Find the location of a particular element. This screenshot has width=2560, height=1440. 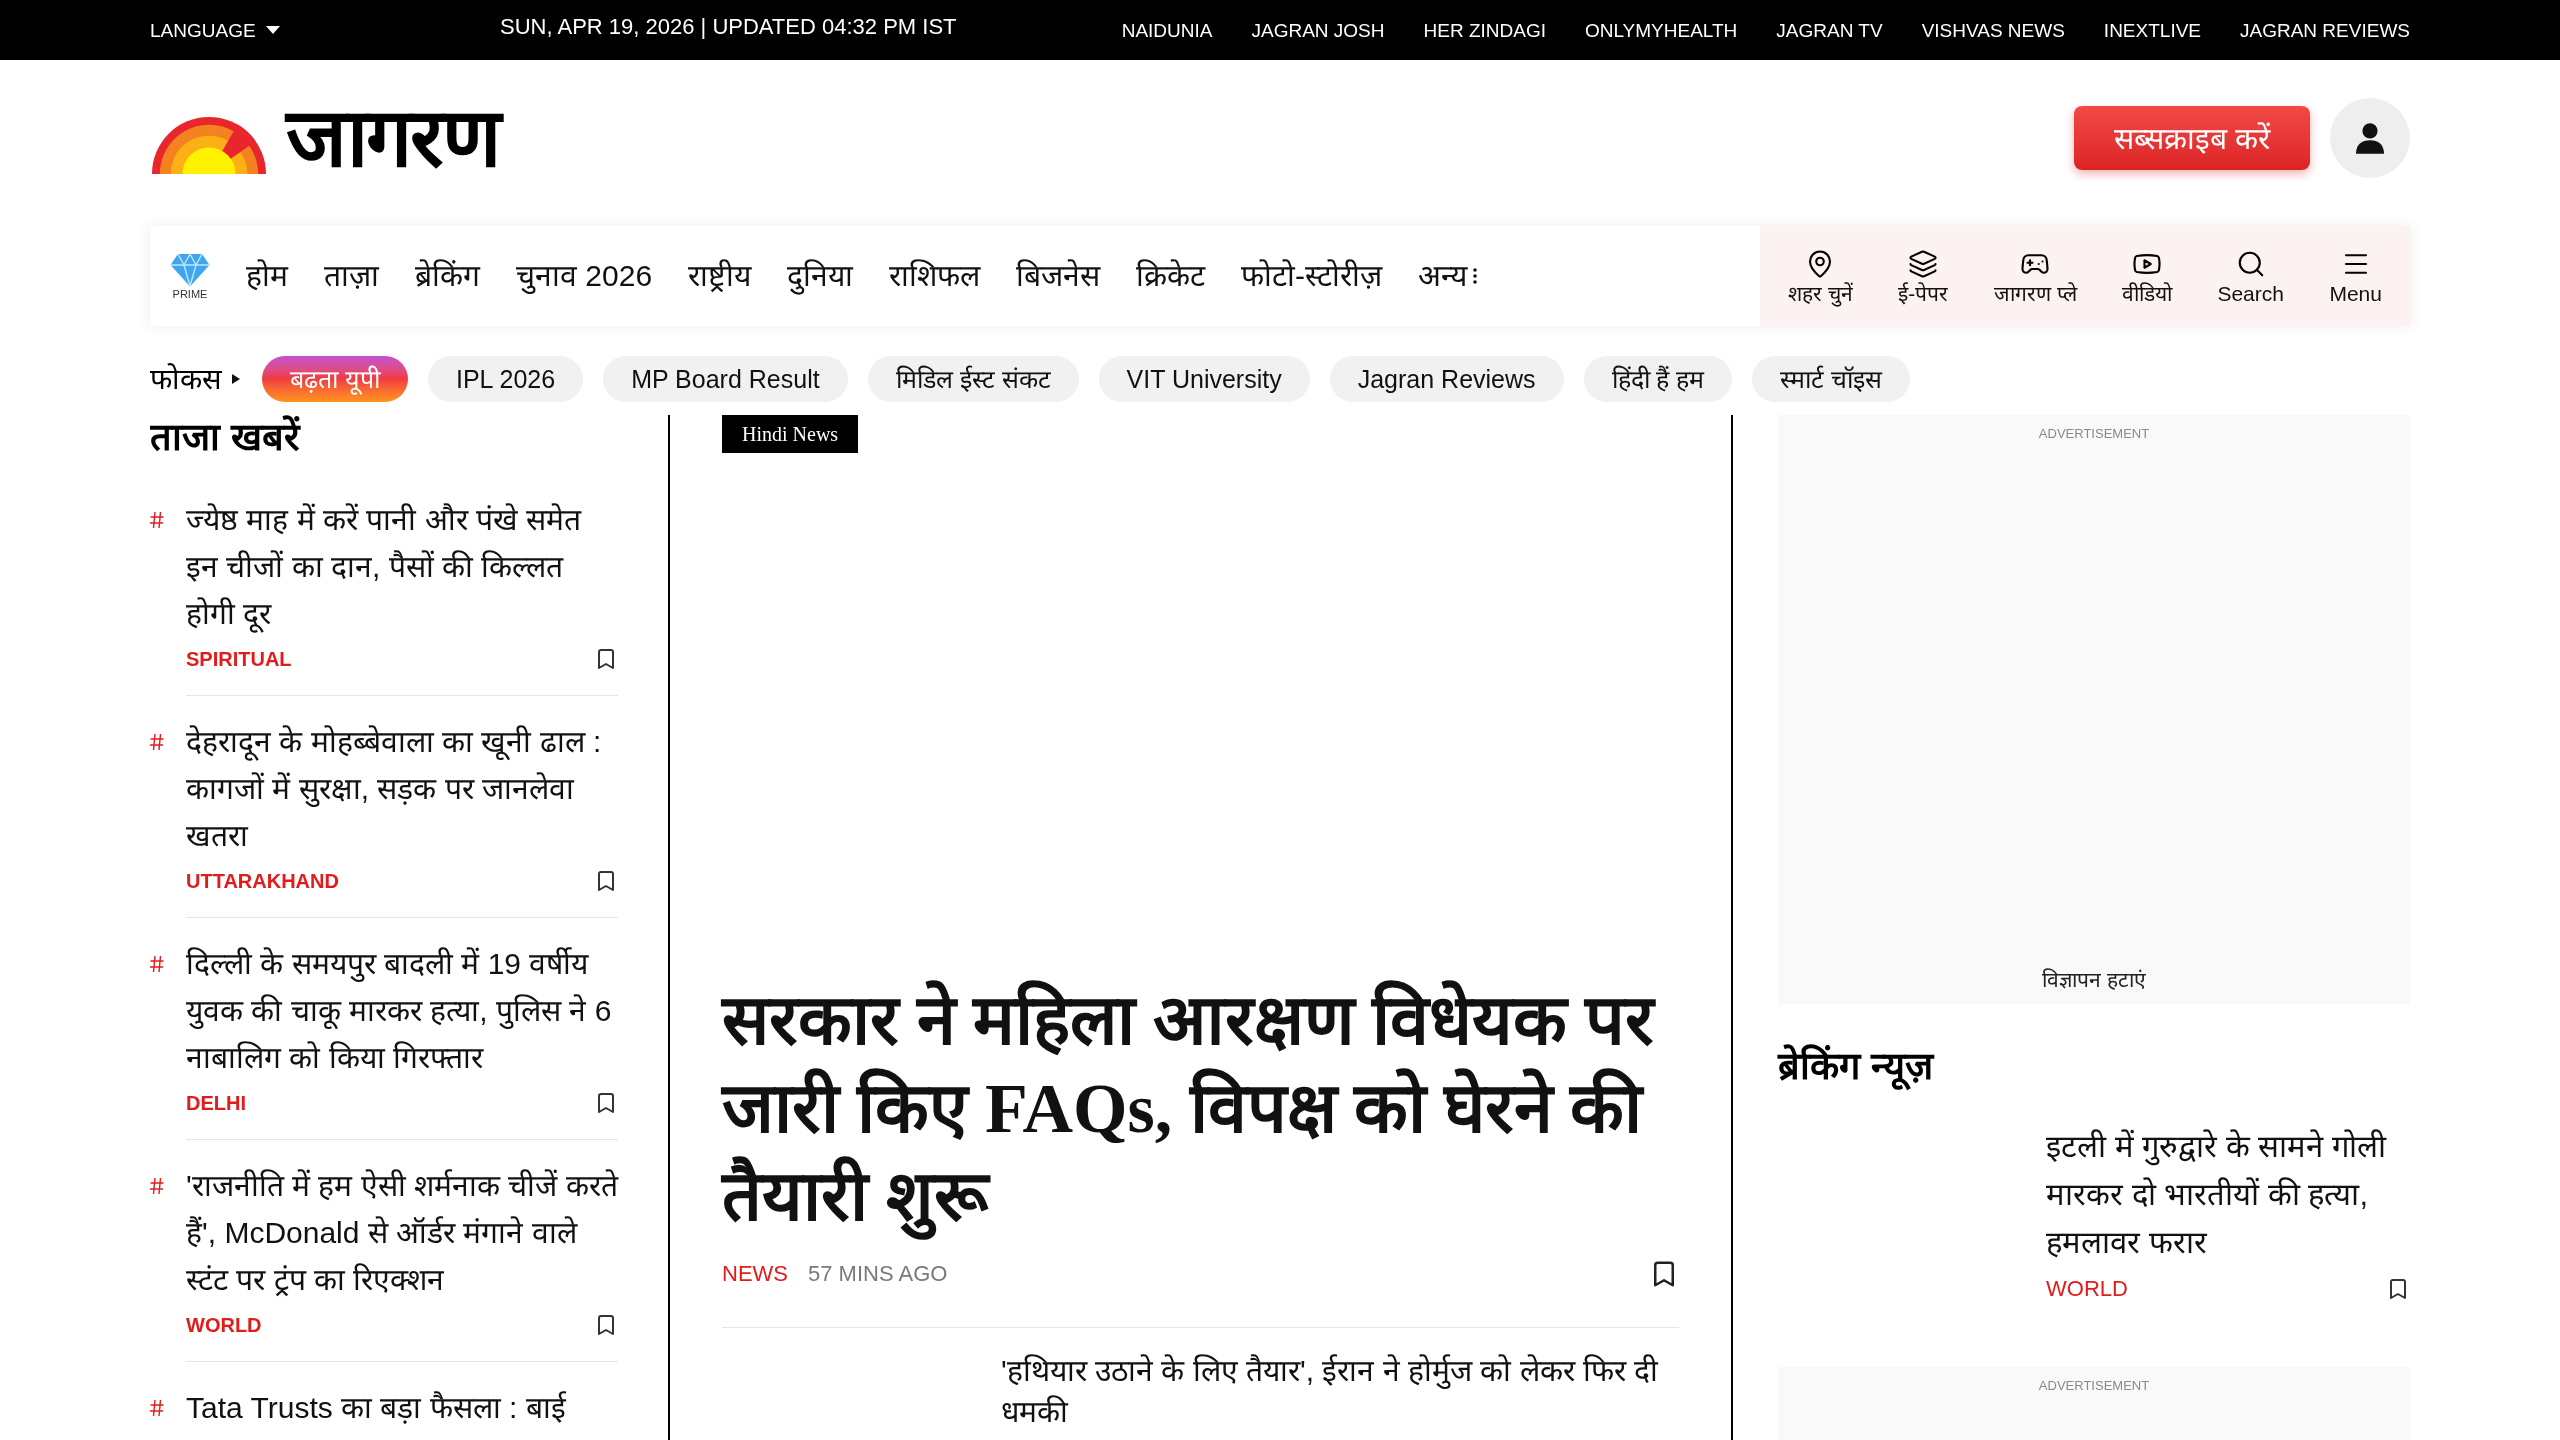

tool-button: ई-पेपर is located at coordinates (1923, 276).